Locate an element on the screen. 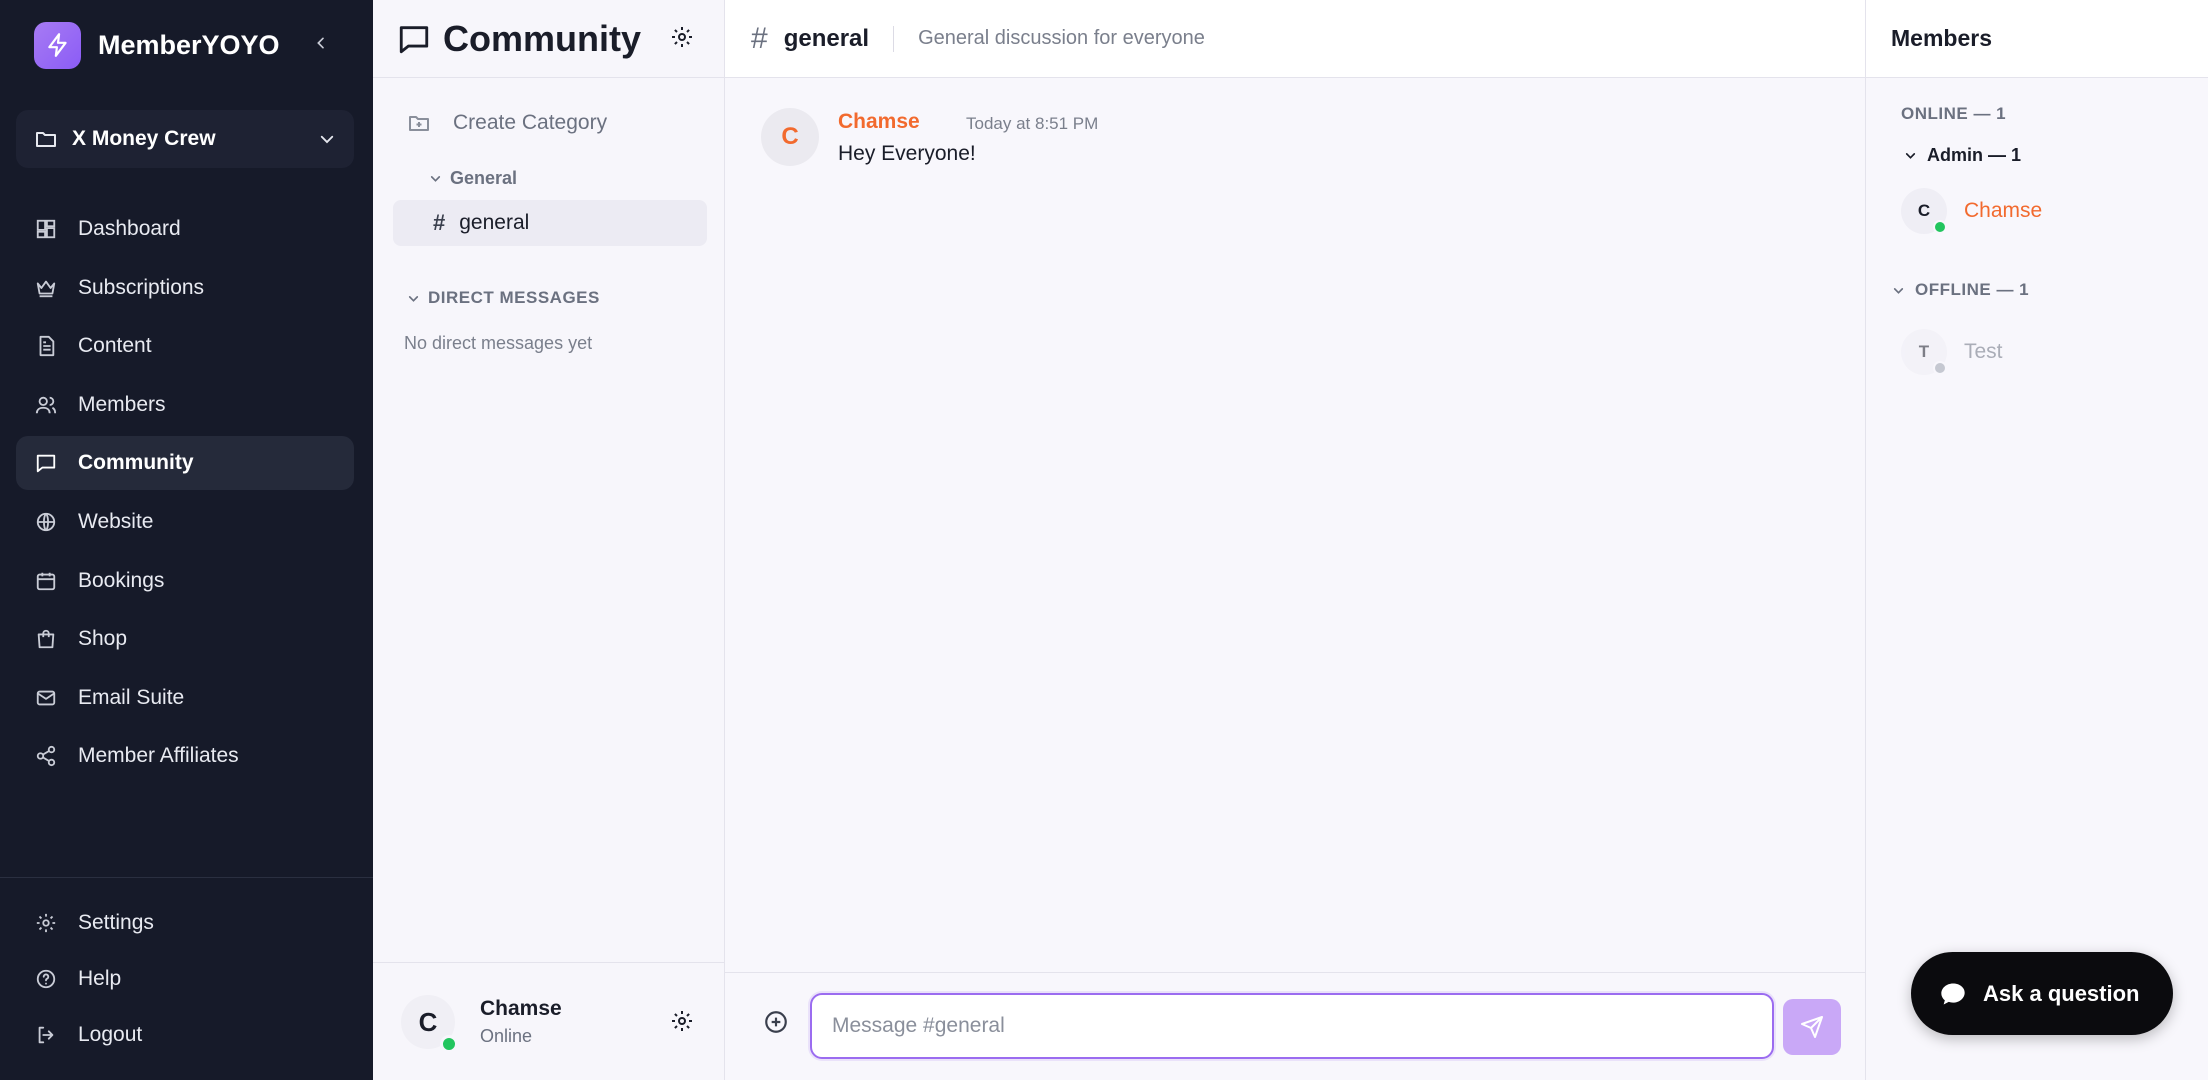  community-settings-button is located at coordinates (682, 37).